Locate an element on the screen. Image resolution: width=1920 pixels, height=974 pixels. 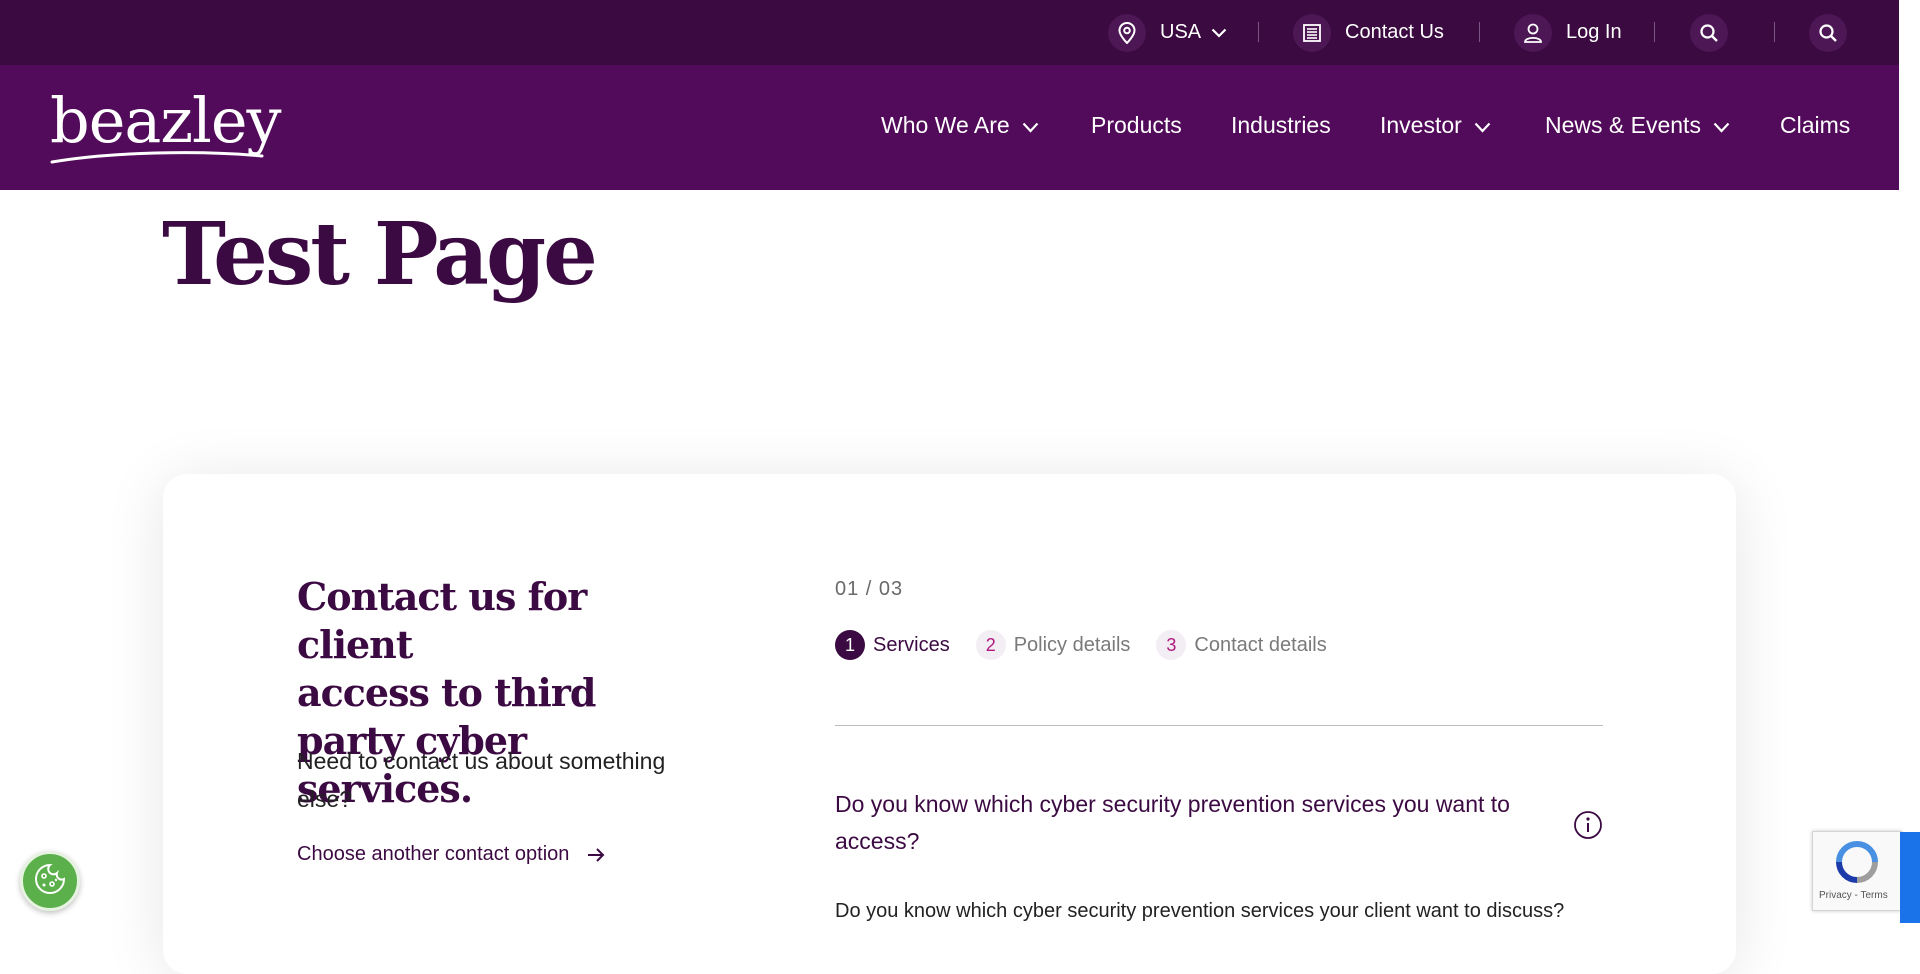
step-policy-details: 2 Policy details is located at coordinates (1053, 645).